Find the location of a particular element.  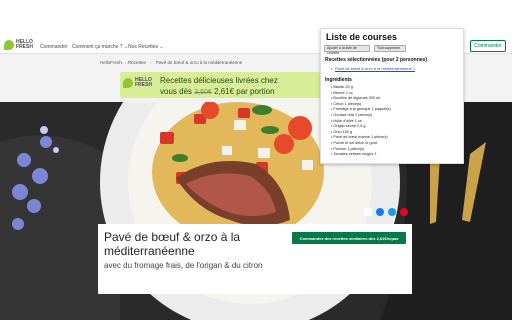

twitter-icon is located at coordinates (392, 212).